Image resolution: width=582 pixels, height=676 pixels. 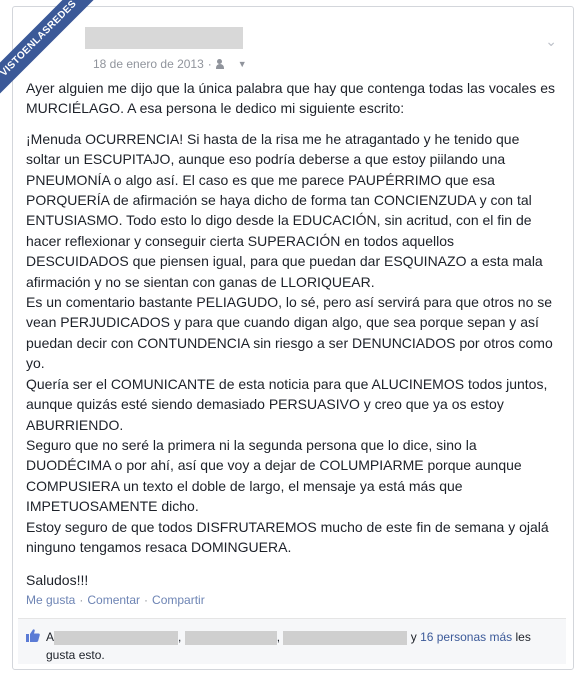 What do you see at coordinates (170, 64) in the screenshot?
I see `post-meta: 18 de enero de 2013 · ▼` at bounding box center [170, 64].